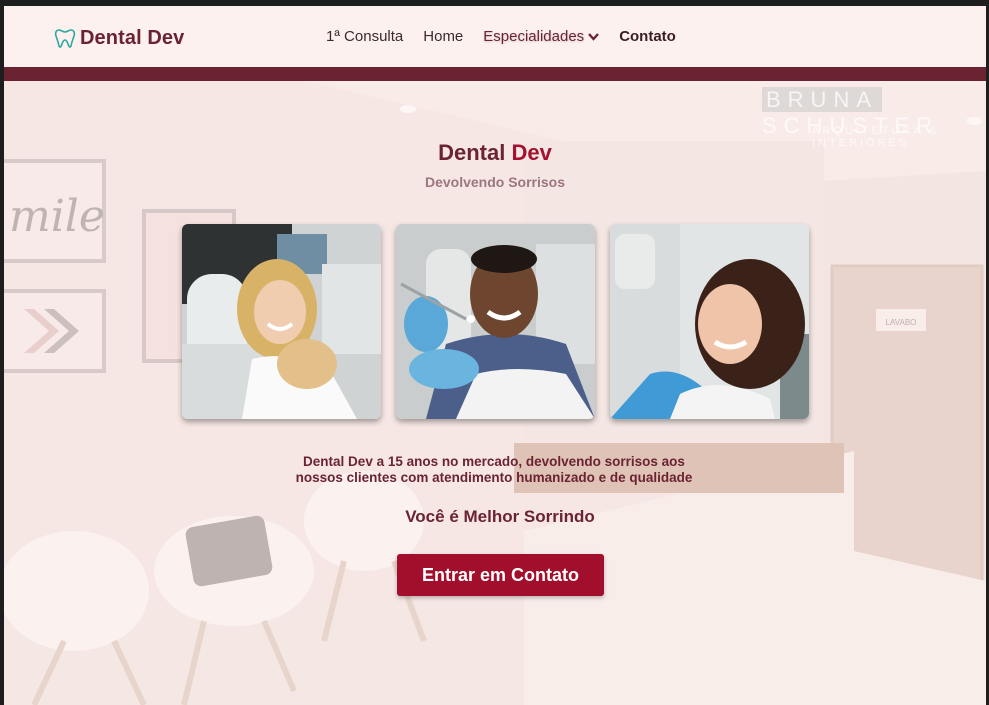 This screenshot has width=989, height=705. I want to click on hero-title-main: Dental, so click(472, 152).